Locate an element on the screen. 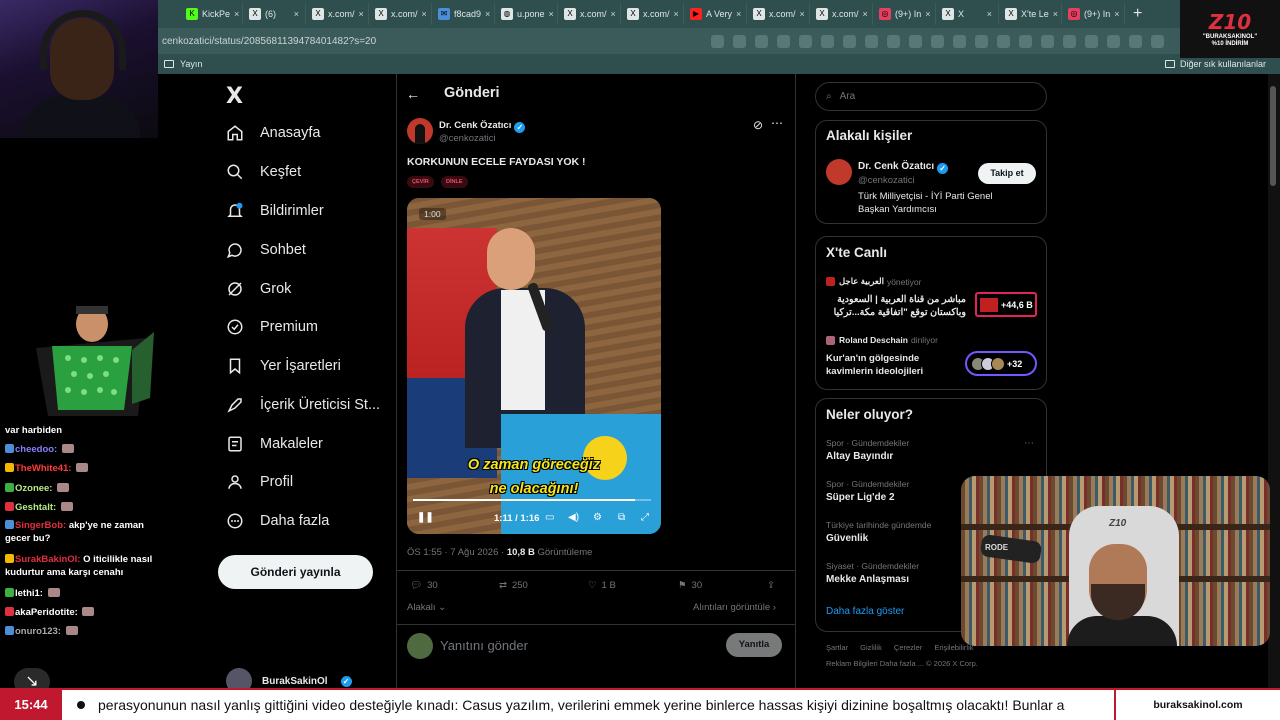 This screenshot has width=1280, height=720. trend-name: Güvenlik is located at coordinates (847, 538).